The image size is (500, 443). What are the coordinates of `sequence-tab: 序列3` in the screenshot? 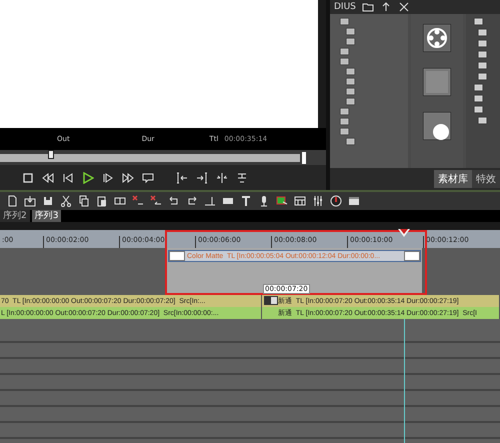 It's located at (47, 216).